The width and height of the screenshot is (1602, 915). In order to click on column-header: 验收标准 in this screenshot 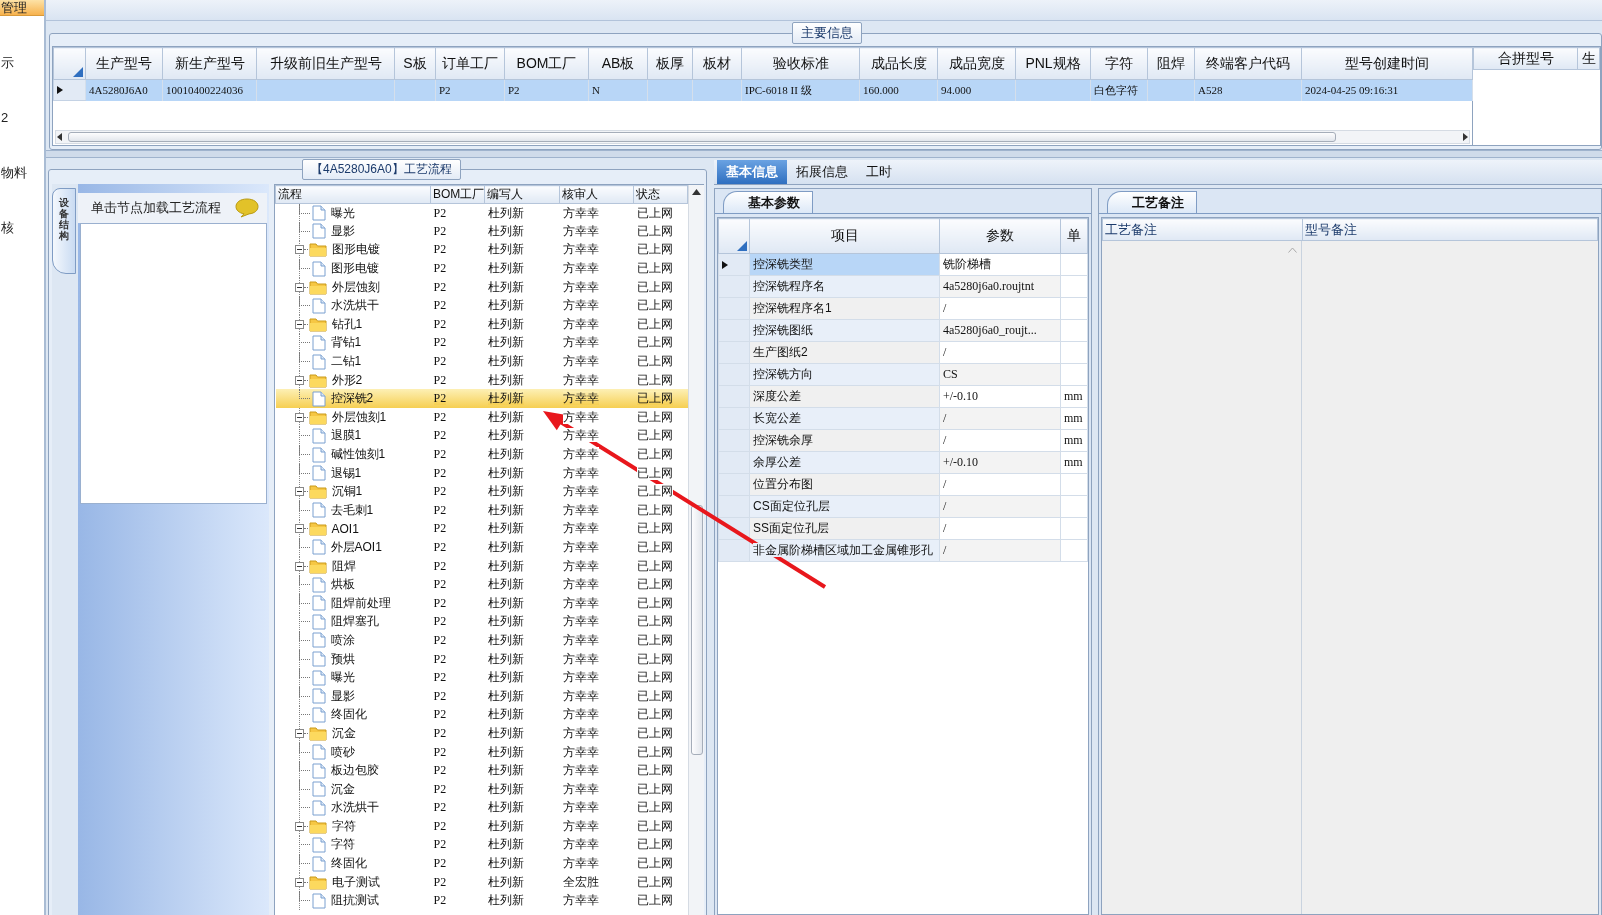, I will do `click(800, 63)`.